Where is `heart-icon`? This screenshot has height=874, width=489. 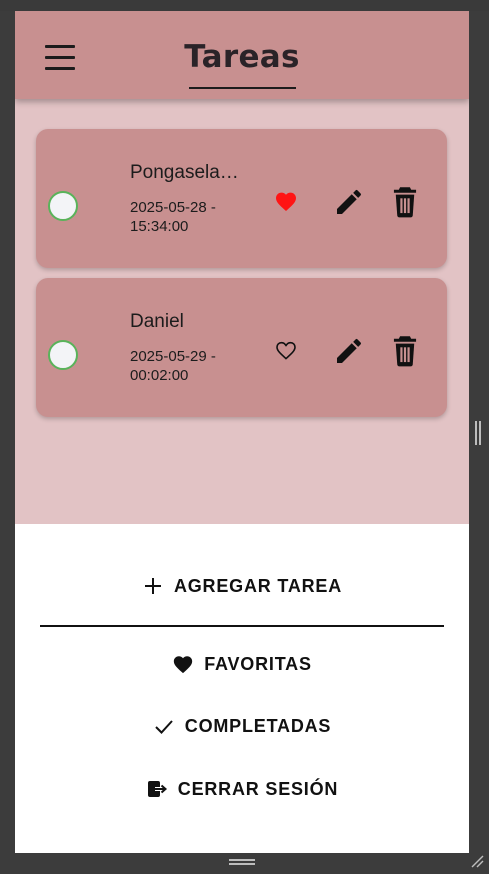 heart-icon is located at coordinates (183, 665).